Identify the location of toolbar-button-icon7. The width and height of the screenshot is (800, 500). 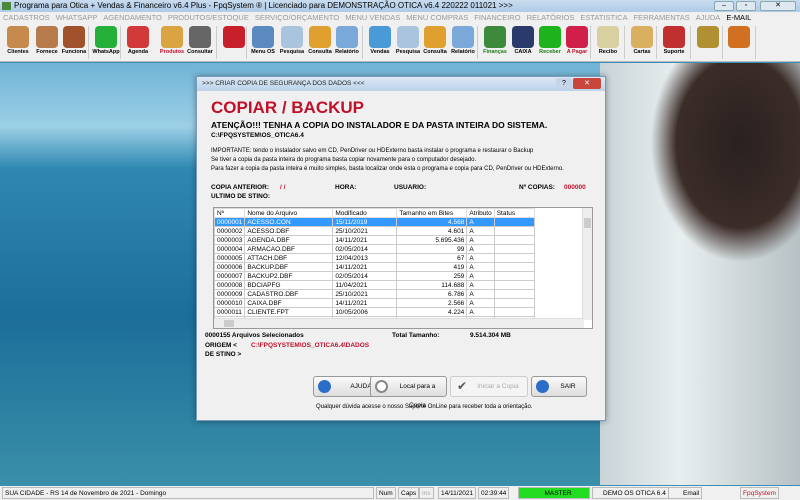
(234, 42).